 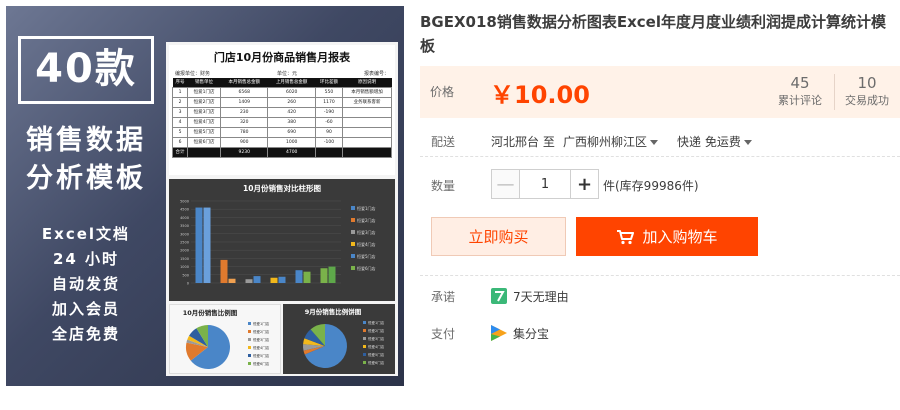 I want to click on seven-day-return-icon, so click(x=499, y=296).